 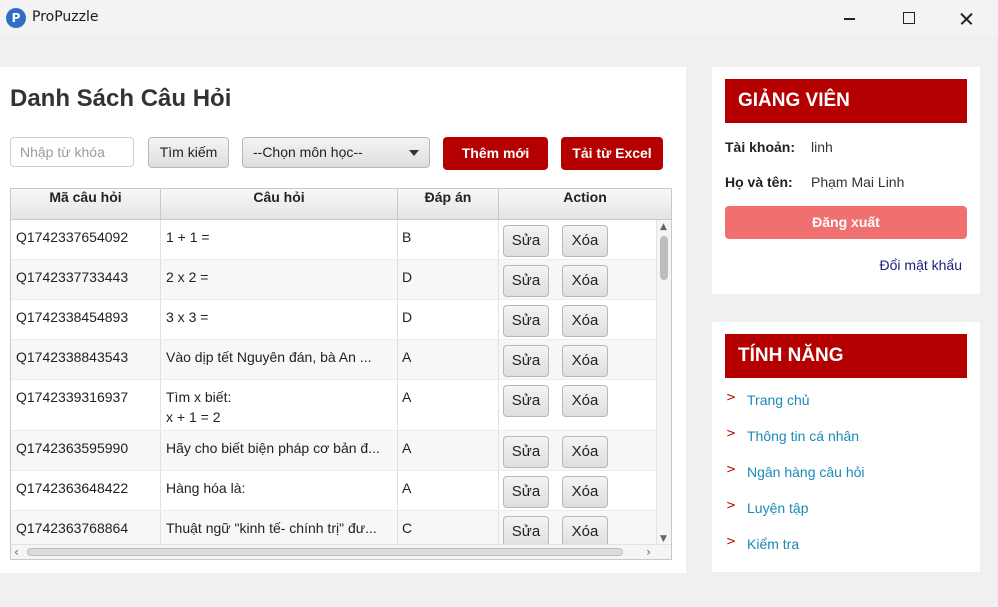 I want to click on search-input, so click(x=72, y=152).